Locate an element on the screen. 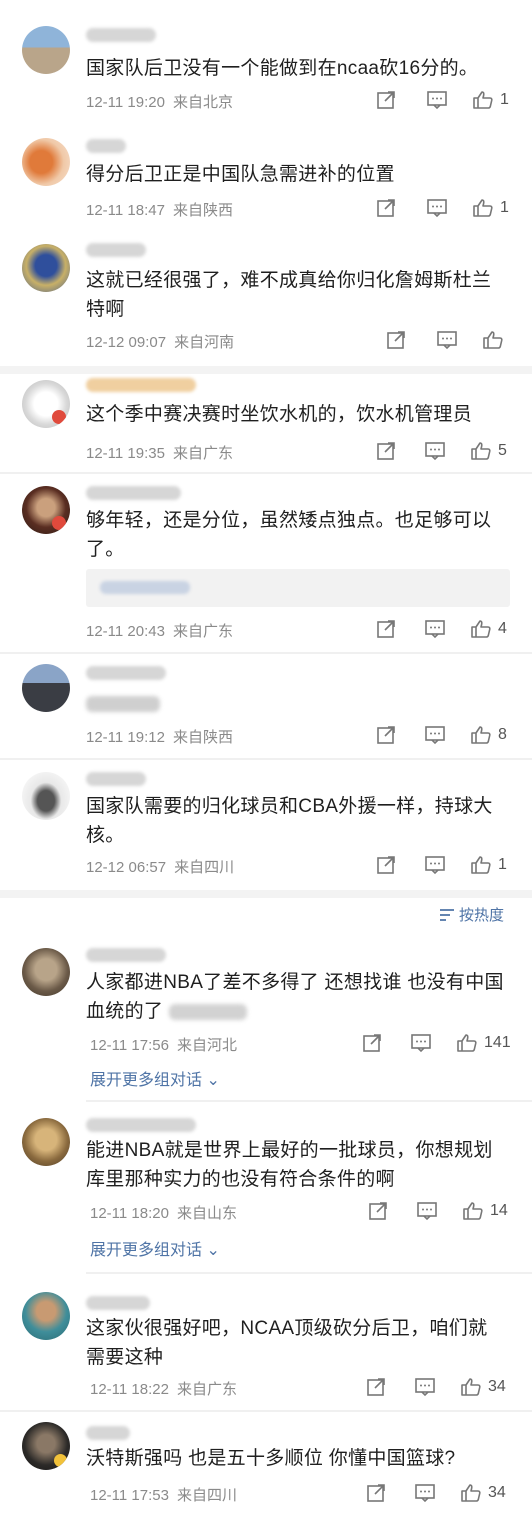 Image resolution: width=532 pixels, height=1526 pixels. comment-text: 国家队需要的归化球员和CBA外援一样，持球大核。 is located at coordinates (289, 821).